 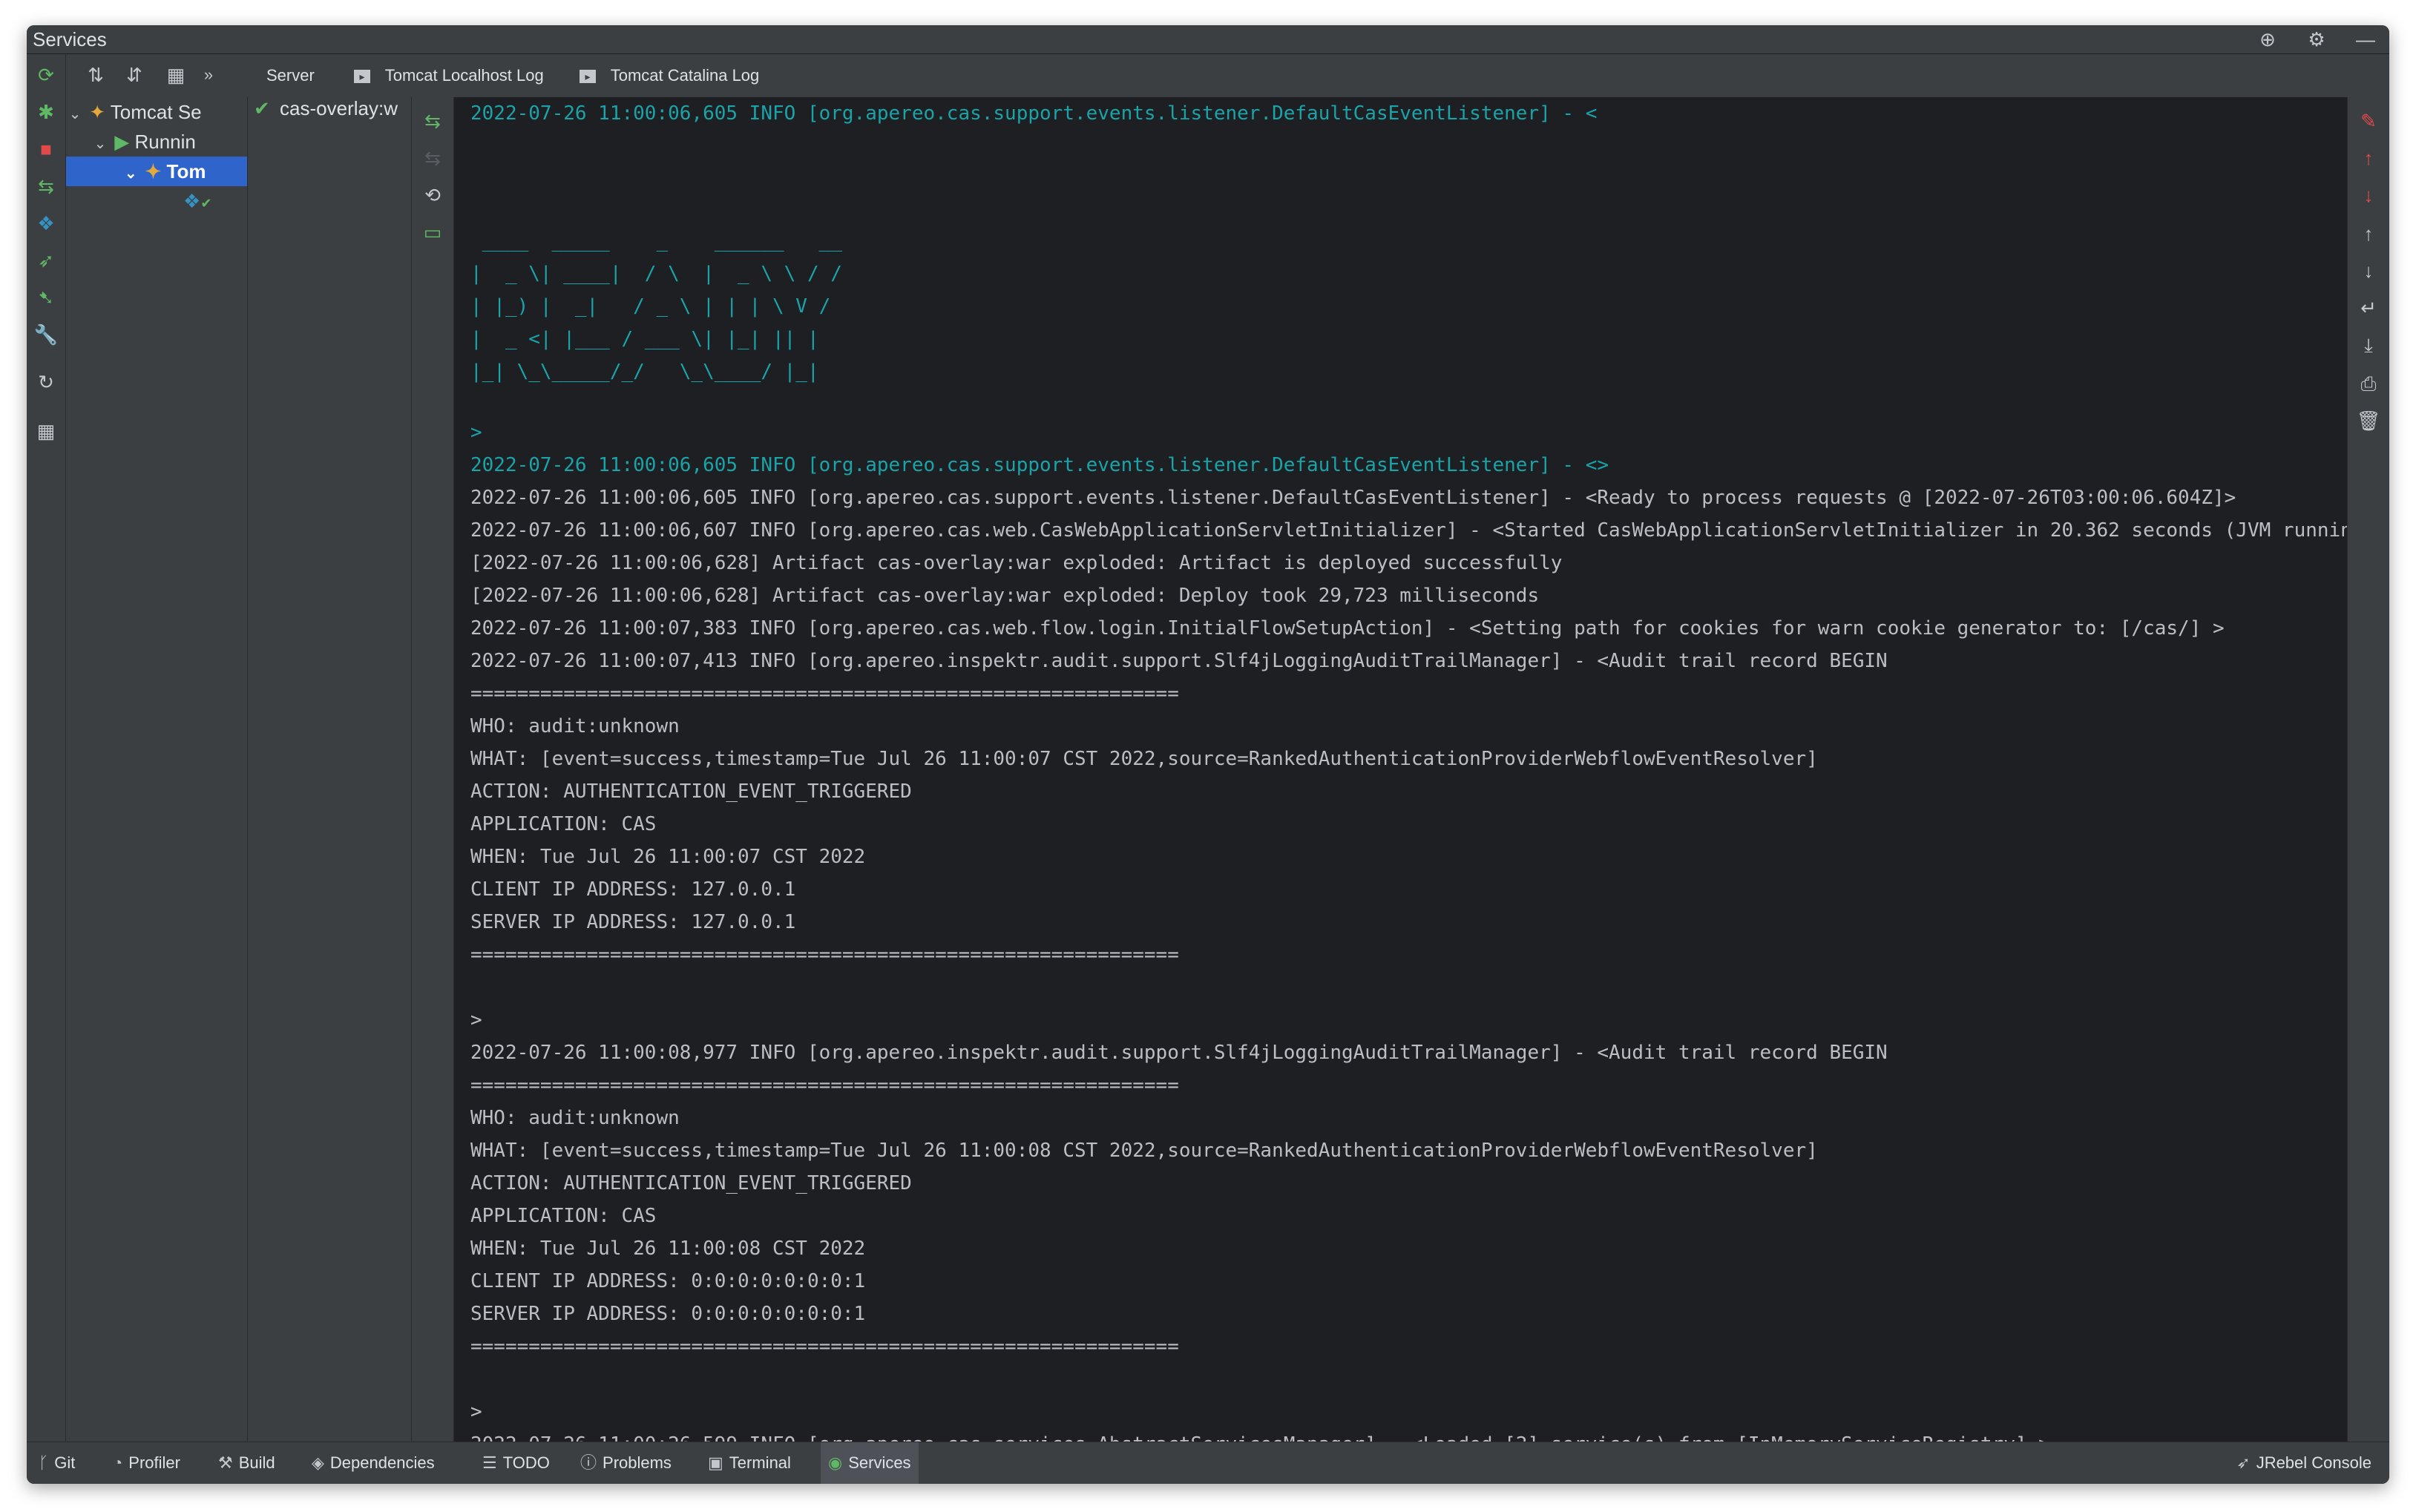 What do you see at coordinates (716, 1462) in the screenshot?
I see `terminal-icon: ▣` at bounding box center [716, 1462].